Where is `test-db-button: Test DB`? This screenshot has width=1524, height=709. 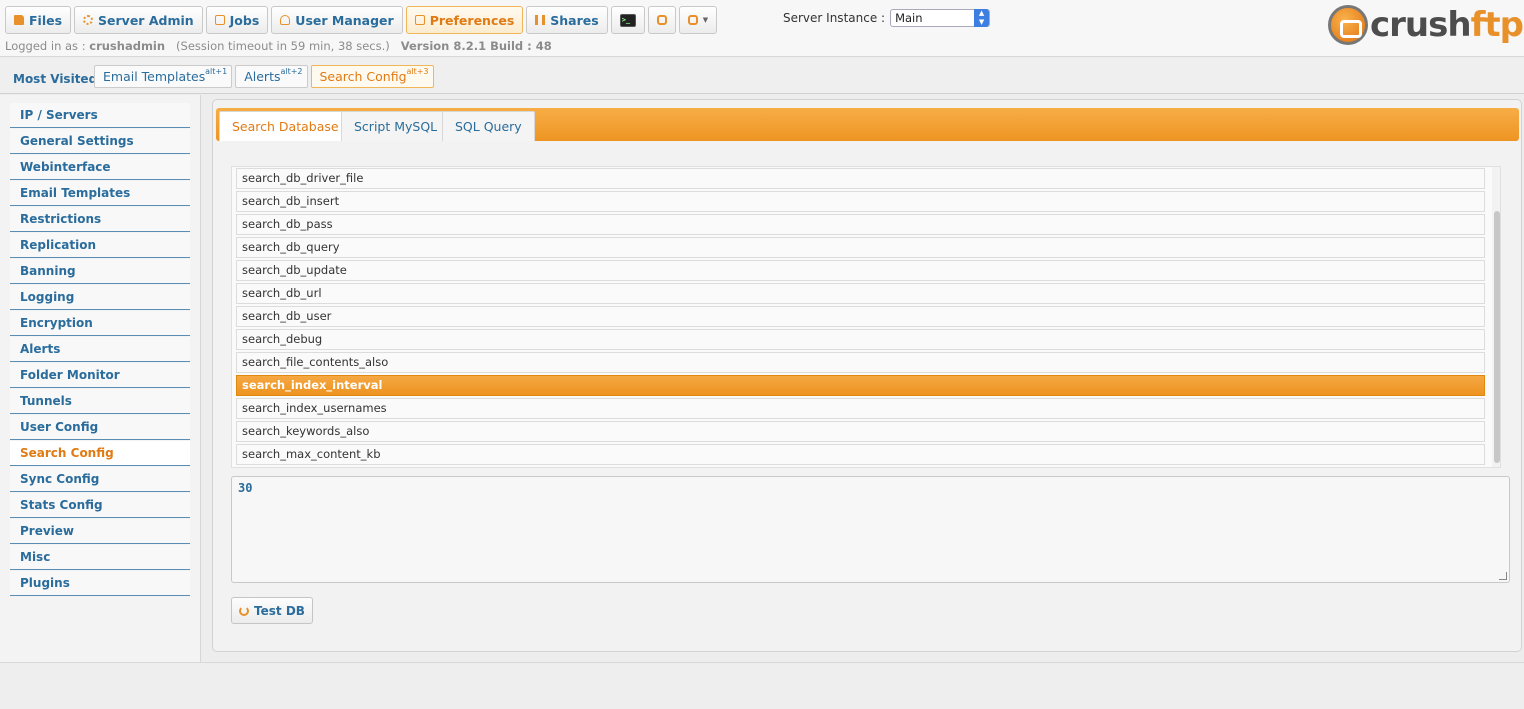 test-db-button: Test DB is located at coordinates (272, 610).